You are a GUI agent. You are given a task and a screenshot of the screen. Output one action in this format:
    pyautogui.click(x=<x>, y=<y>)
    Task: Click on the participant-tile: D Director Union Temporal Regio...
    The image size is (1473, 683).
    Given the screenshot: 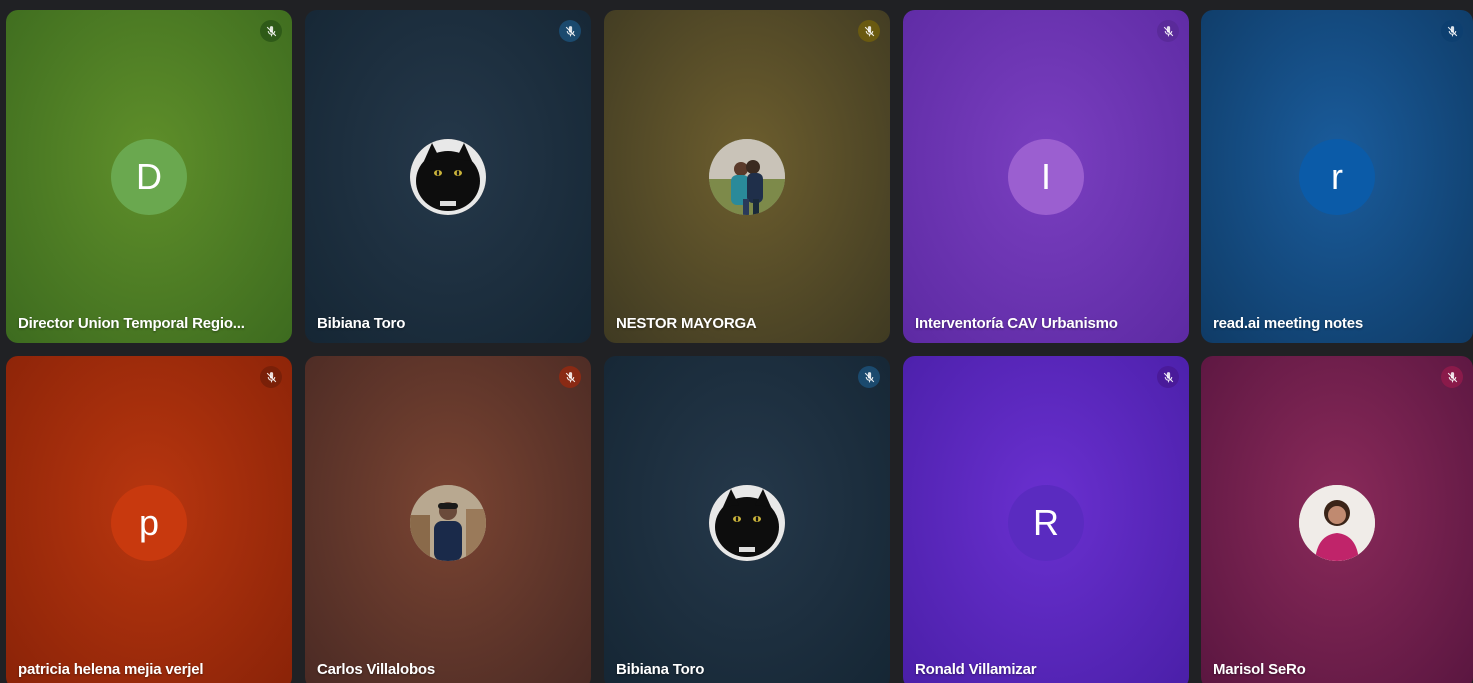 What is the action you would take?
    pyautogui.click(x=149, y=176)
    